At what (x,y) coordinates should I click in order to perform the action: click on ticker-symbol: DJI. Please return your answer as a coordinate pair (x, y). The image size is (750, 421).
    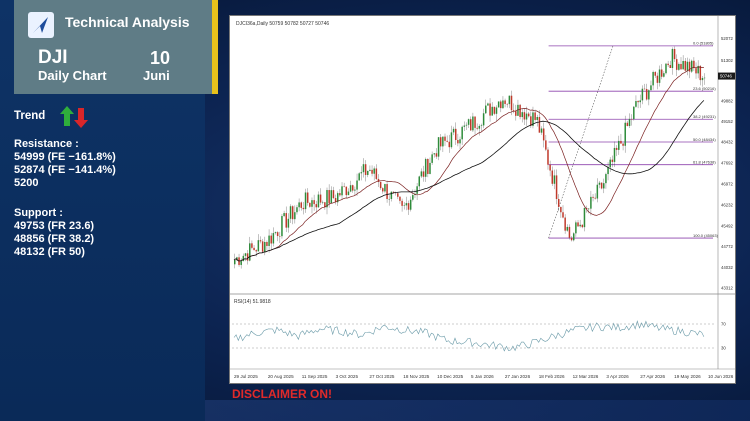
    Looking at the image, I should click on (53, 57).